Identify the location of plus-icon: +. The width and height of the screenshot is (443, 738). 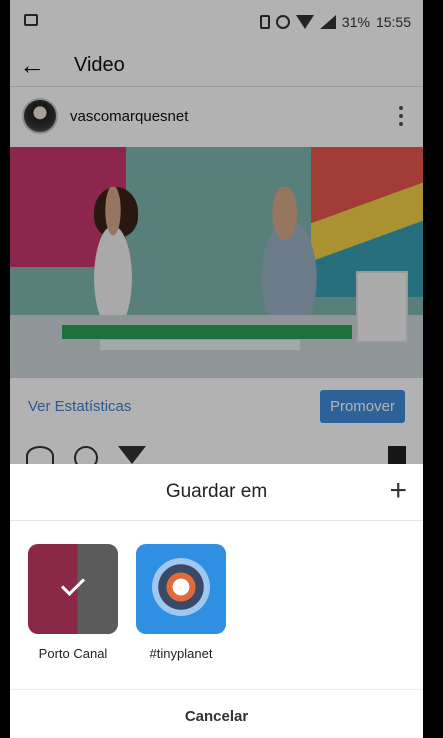
(398, 491).